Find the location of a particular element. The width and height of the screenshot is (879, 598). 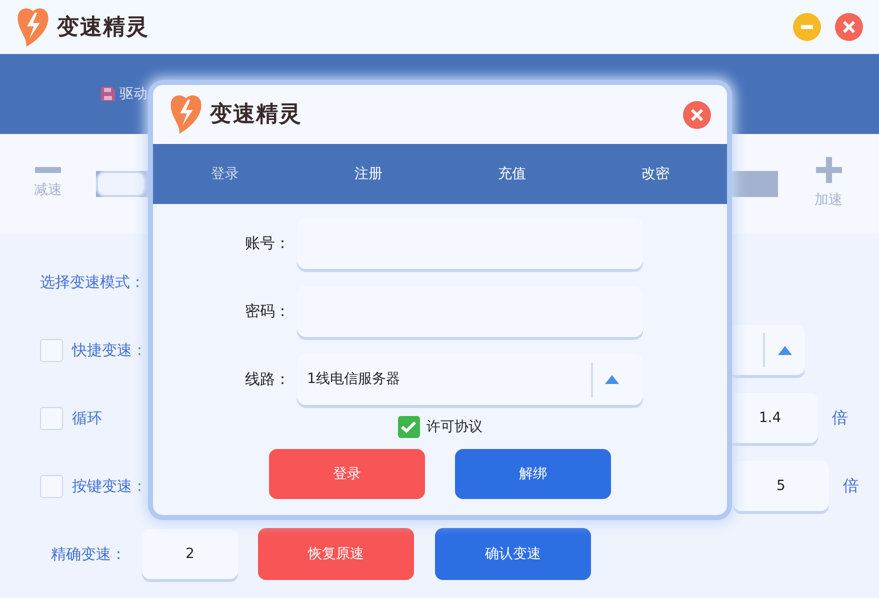

field-label: 账号： is located at coordinates (267, 243).